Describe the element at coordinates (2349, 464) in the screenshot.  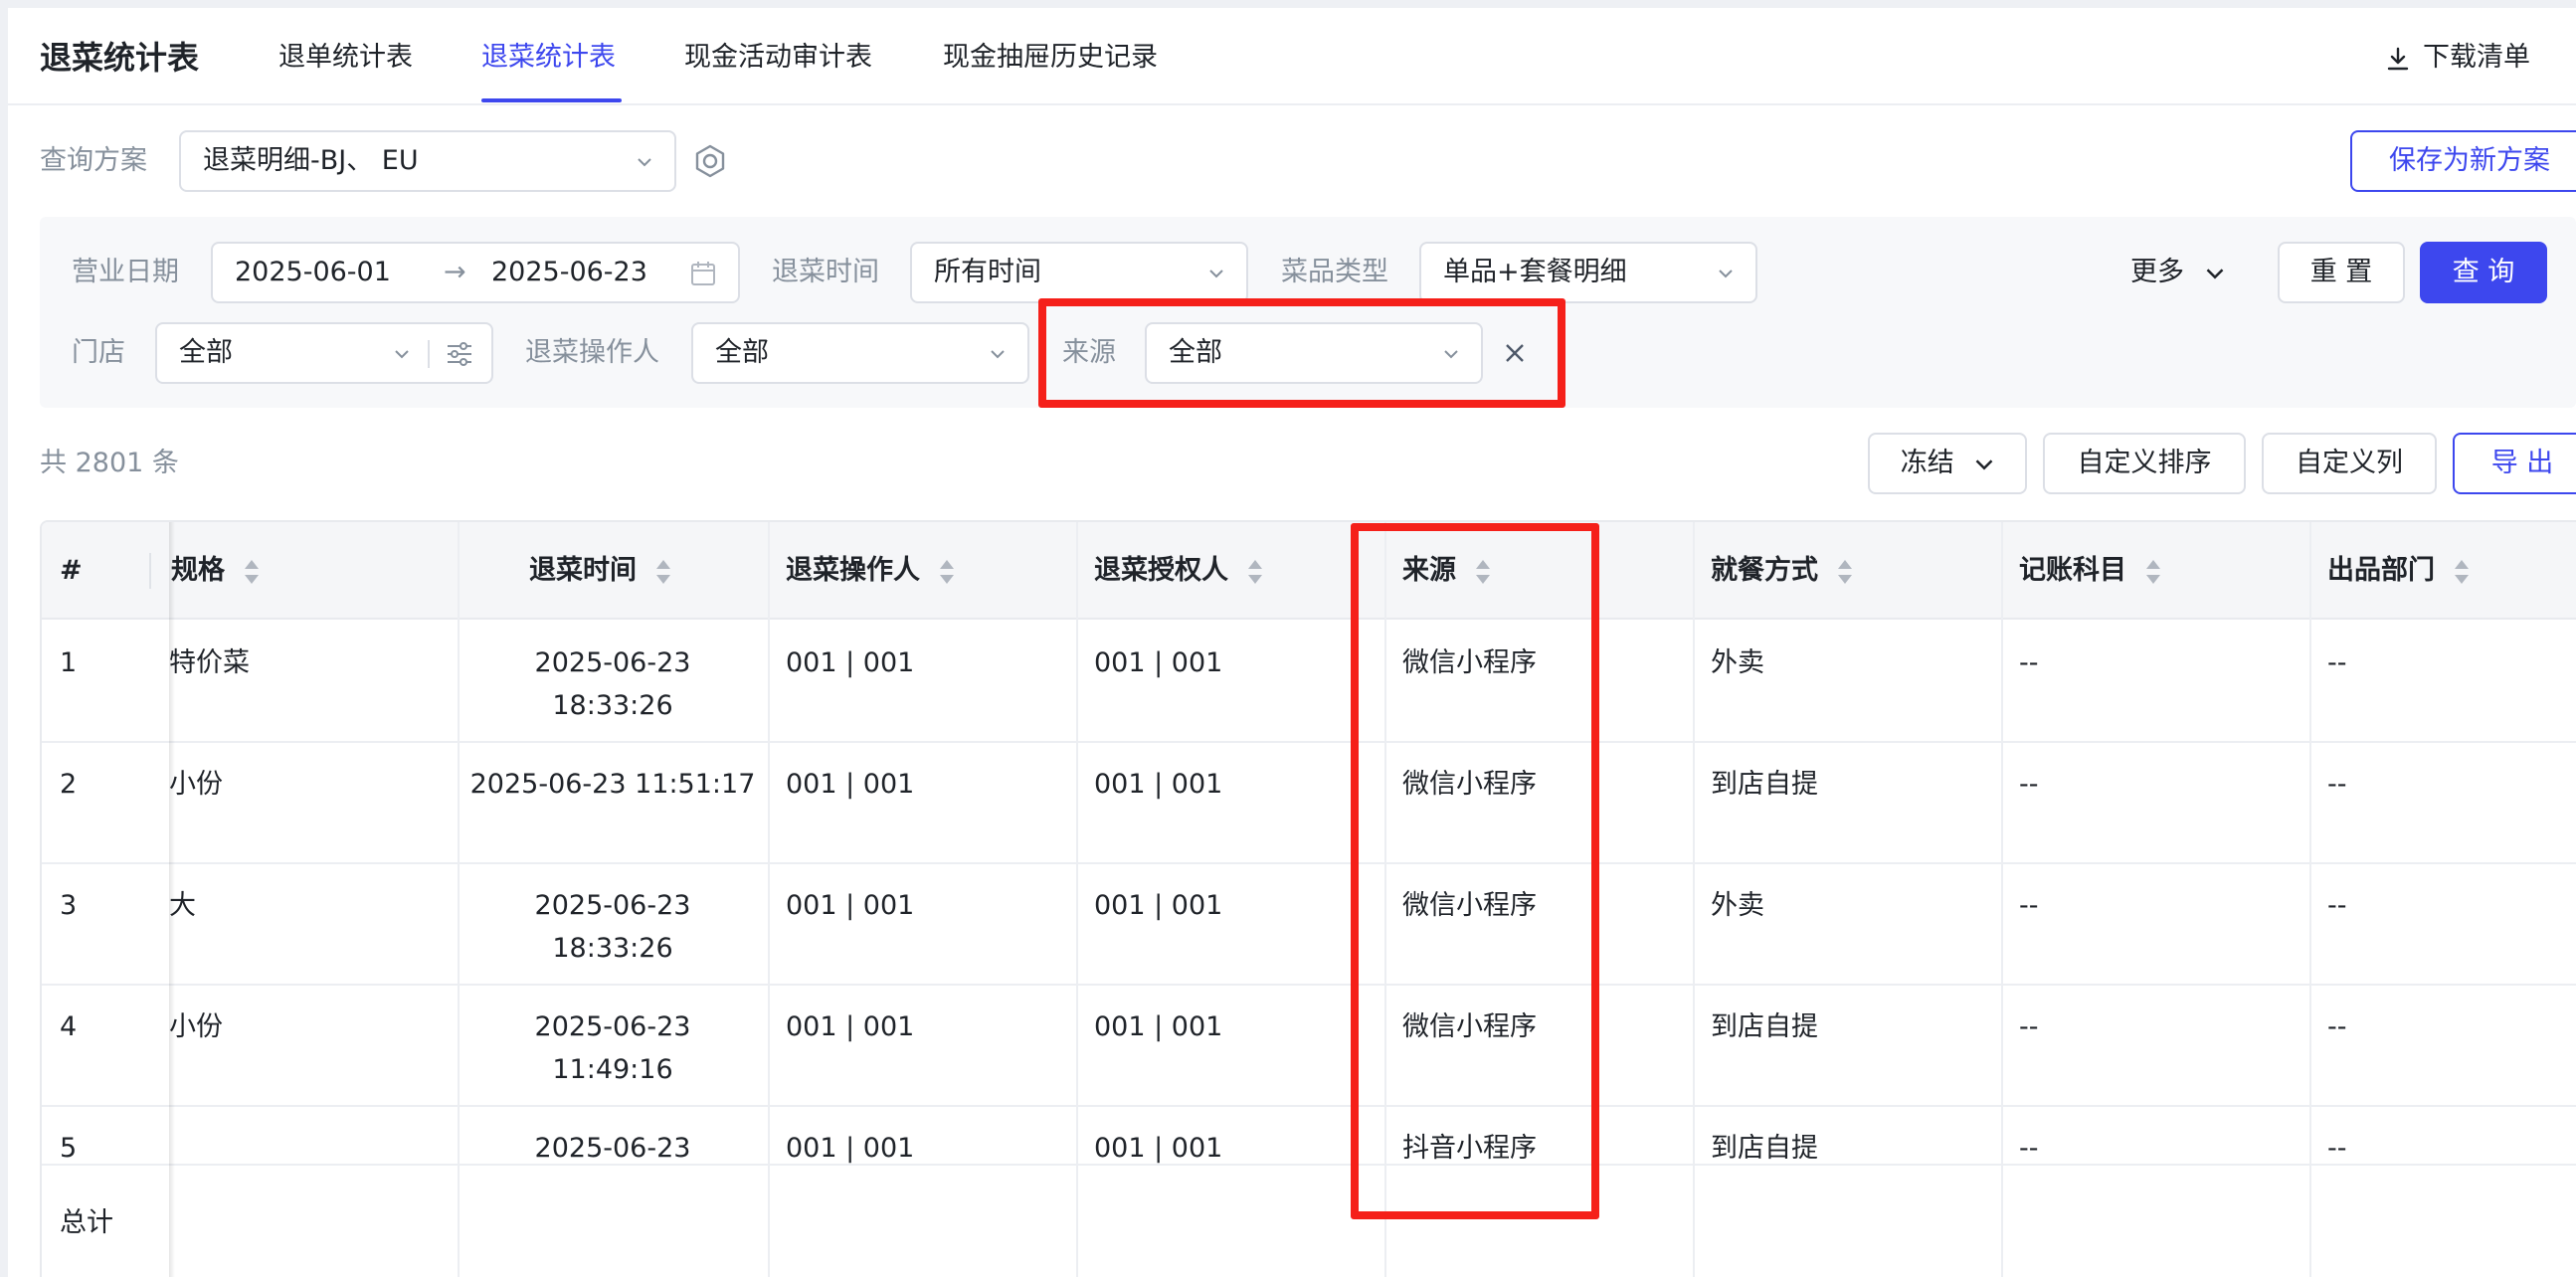
I see `custom-columns-button: 自定义列` at that location.